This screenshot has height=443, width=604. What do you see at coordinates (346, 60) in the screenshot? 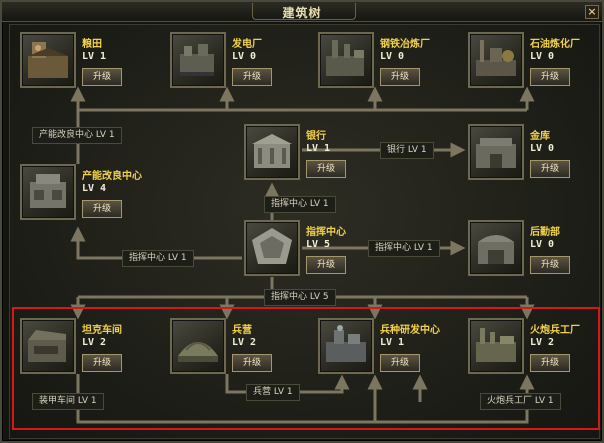
I see `steel-mill-icon` at bounding box center [346, 60].